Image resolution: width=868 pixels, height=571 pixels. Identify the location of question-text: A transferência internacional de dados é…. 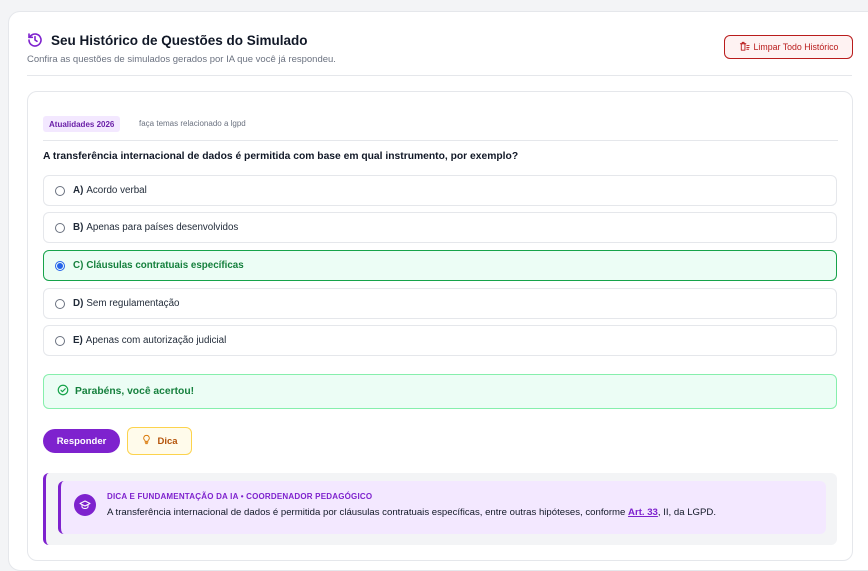
(281, 156).